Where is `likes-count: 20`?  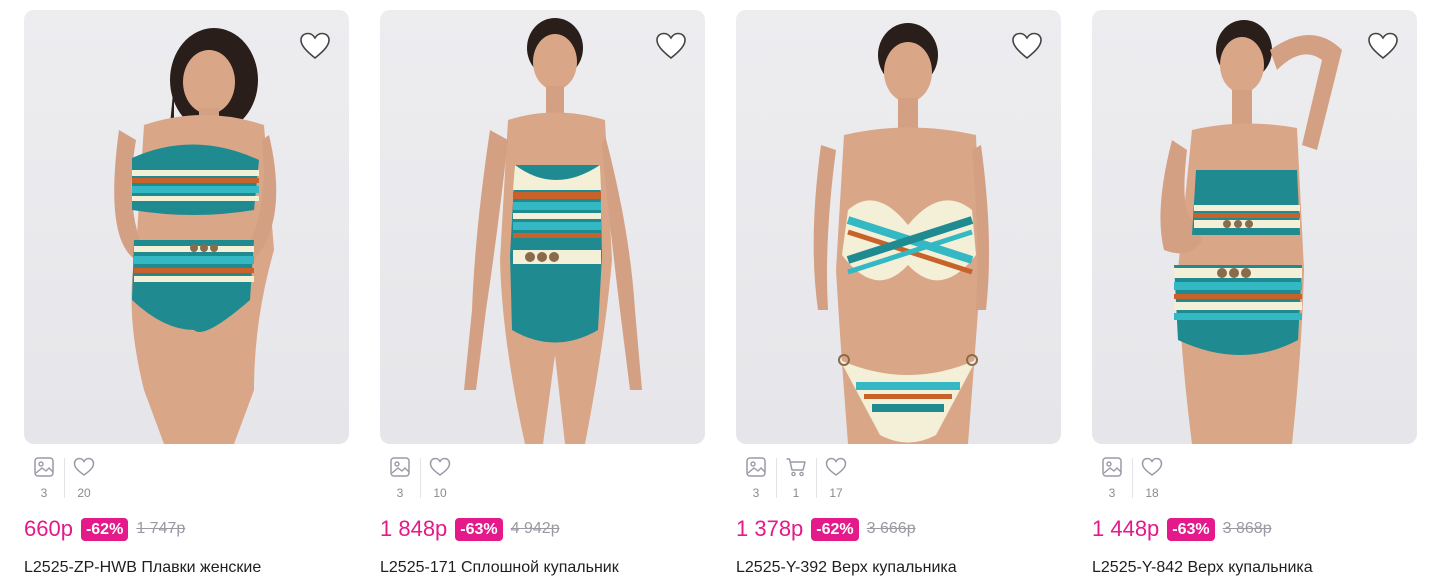
likes-count: 20 is located at coordinates (84, 493).